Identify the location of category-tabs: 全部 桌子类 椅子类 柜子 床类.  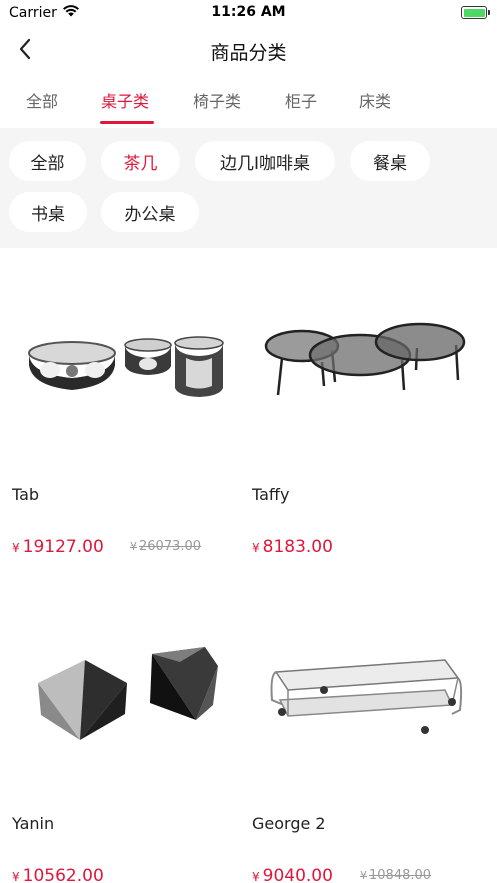
(248, 102).